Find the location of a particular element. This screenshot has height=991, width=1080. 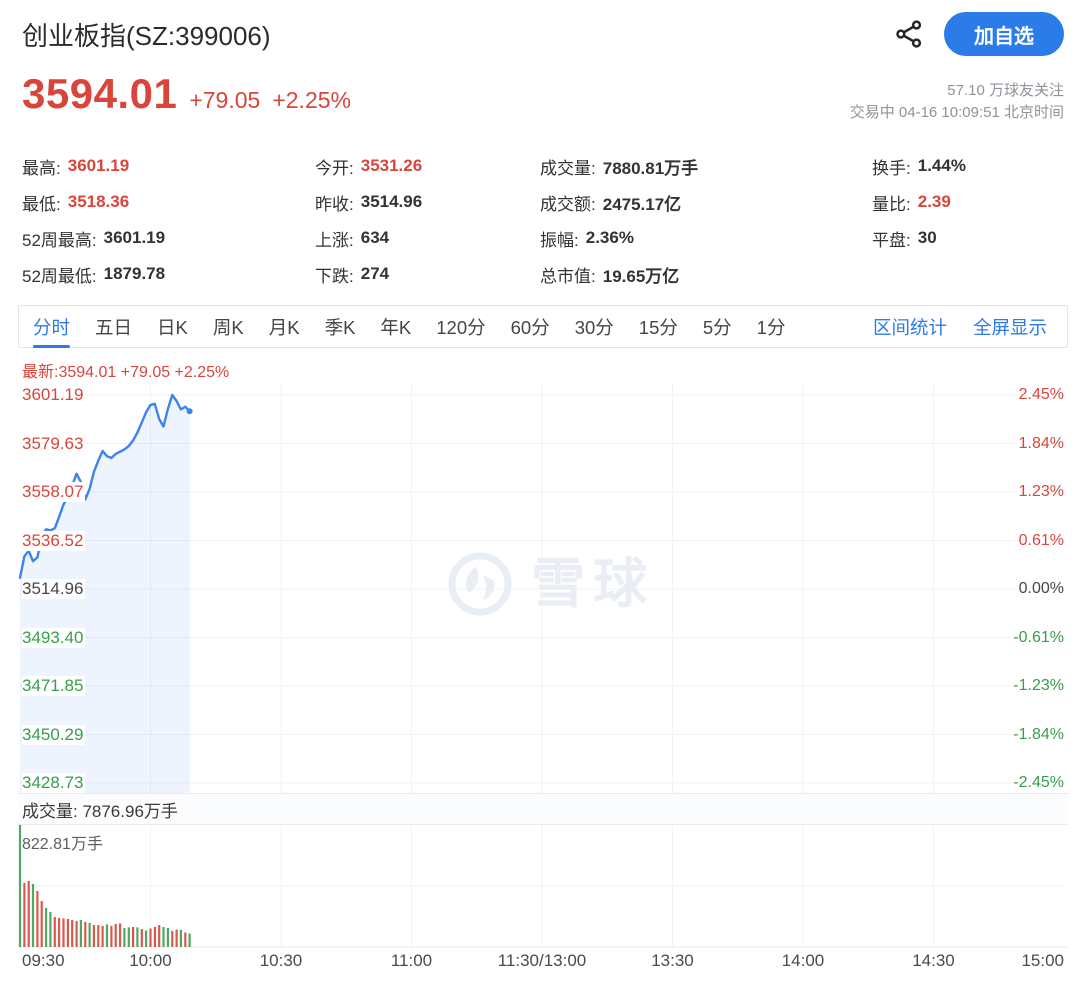

price-axis-label: 3536.52 is located at coordinates (54, 540).